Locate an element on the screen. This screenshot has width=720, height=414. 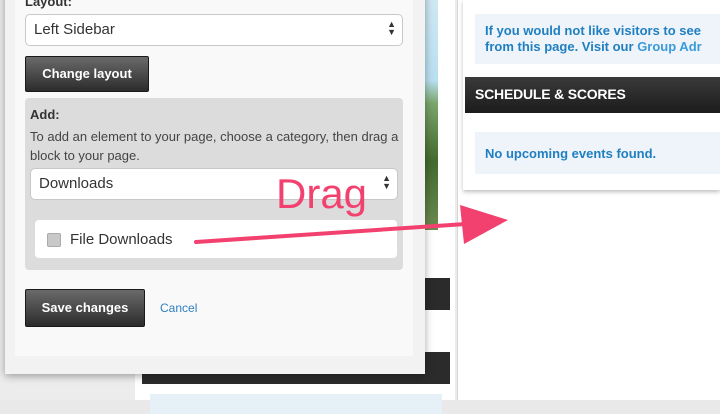
drag-arrow-icon is located at coordinates (351, 224).